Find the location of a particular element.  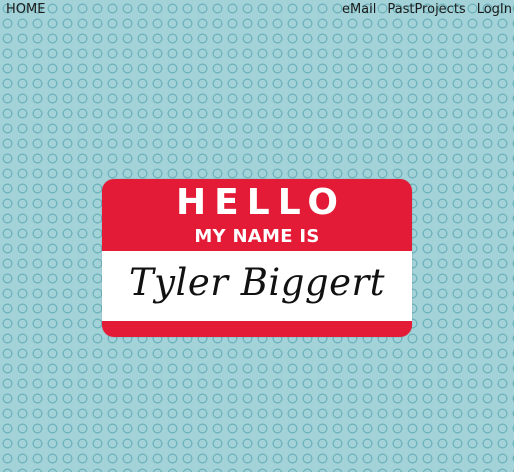

past-projects-link: PastProjects is located at coordinates (426, 10).